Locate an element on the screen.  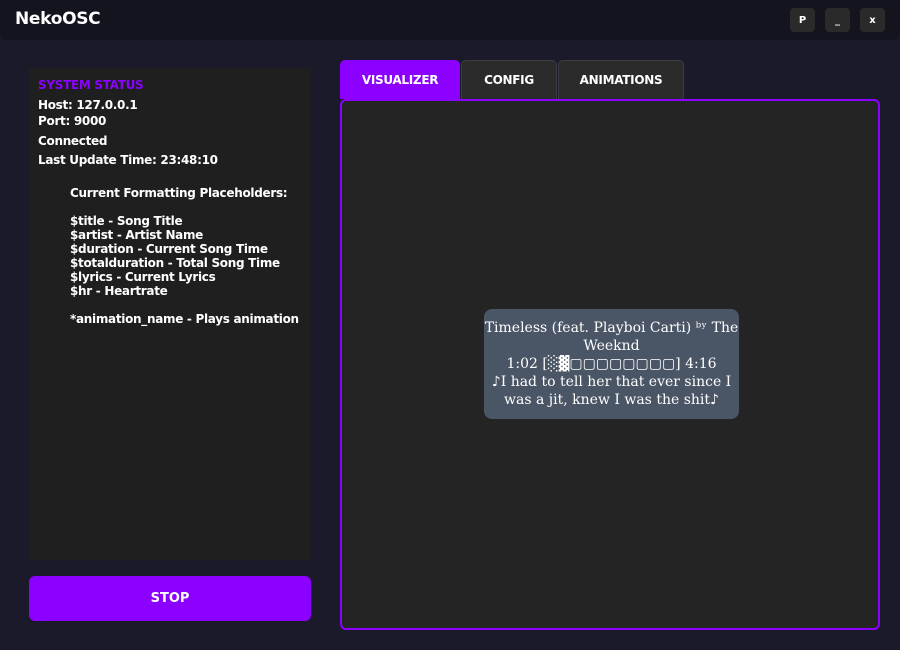
placeholder-item: $lyrics - Current Lyrics is located at coordinates (143, 277).